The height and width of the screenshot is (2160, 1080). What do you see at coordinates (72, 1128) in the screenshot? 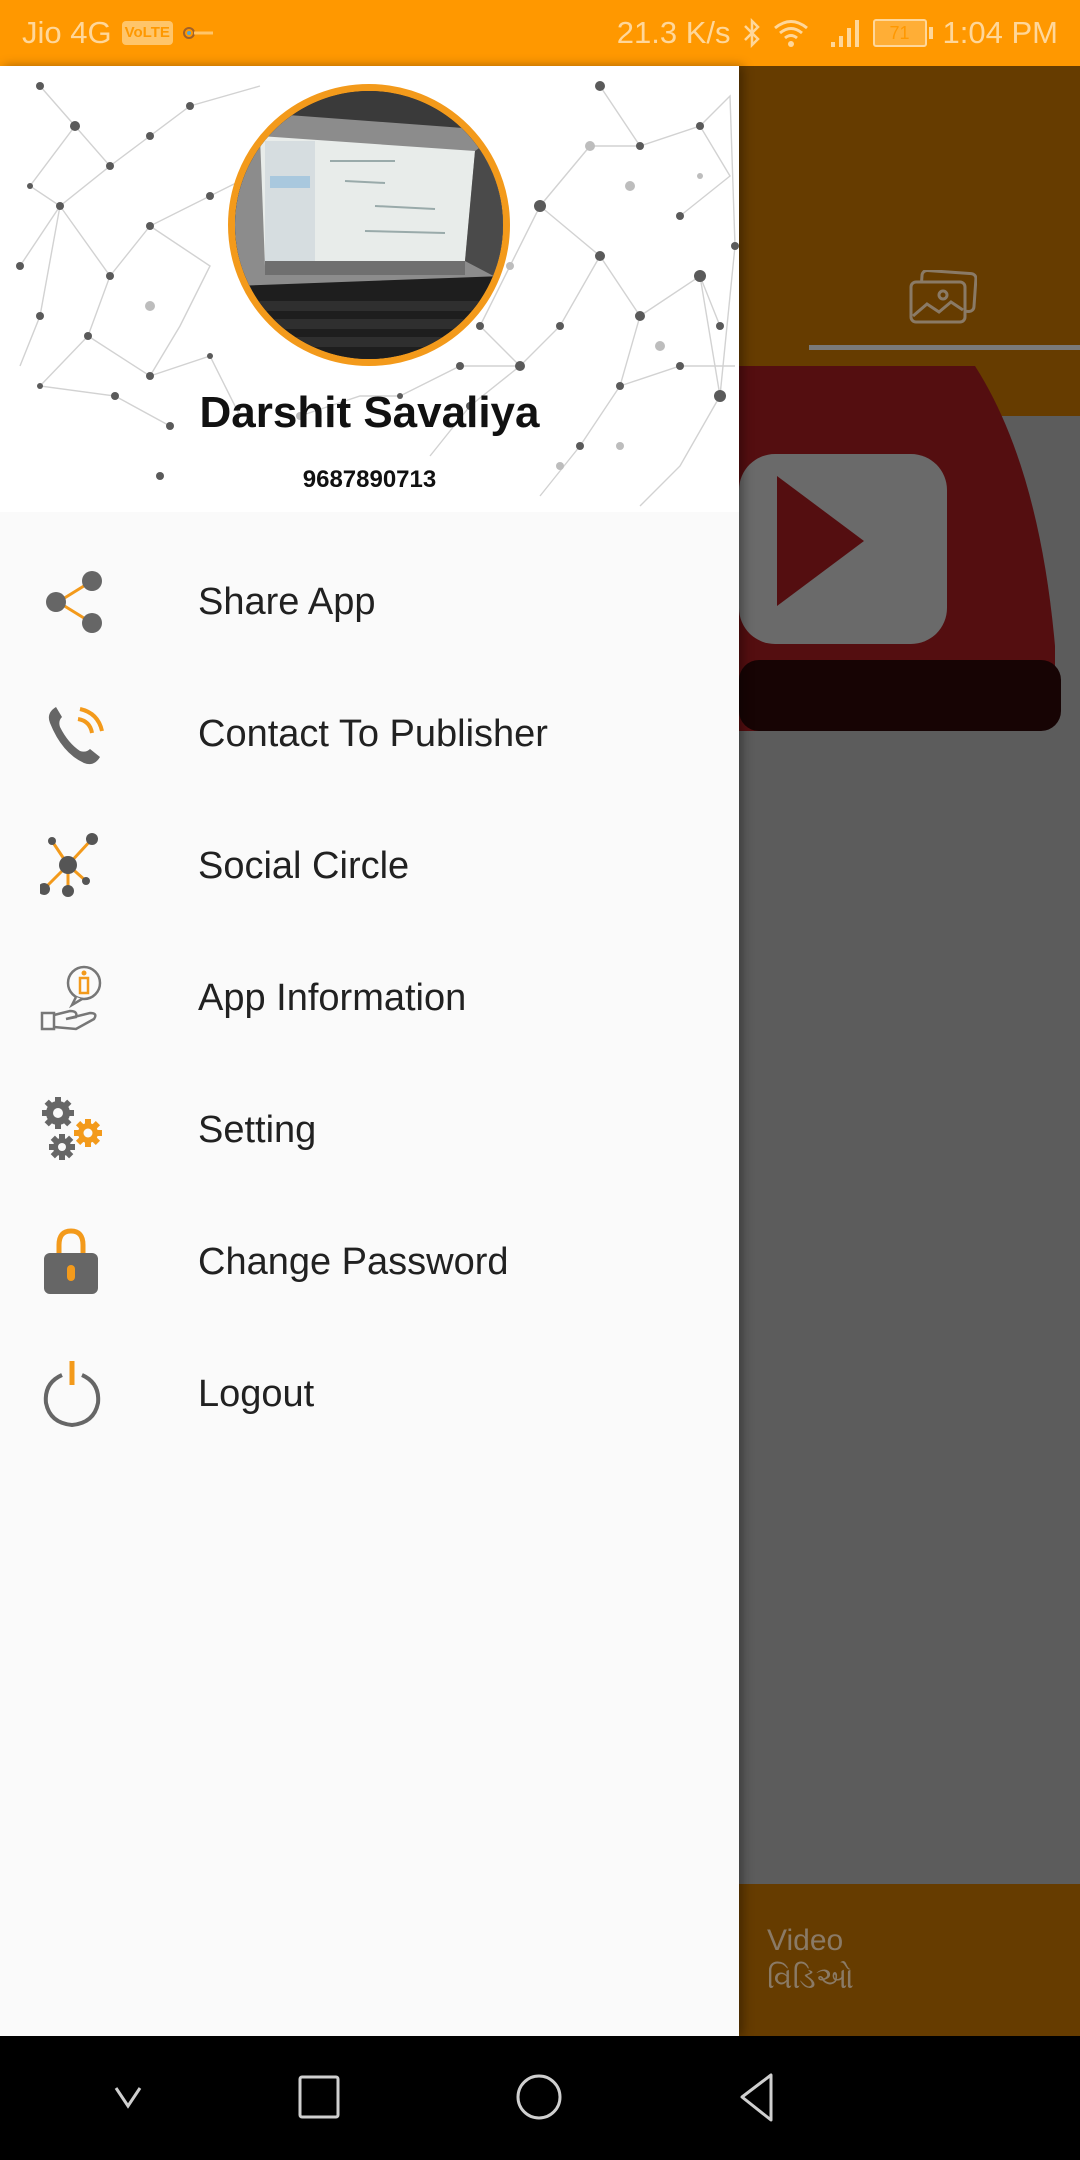
I see `gears-icon` at bounding box center [72, 1128].